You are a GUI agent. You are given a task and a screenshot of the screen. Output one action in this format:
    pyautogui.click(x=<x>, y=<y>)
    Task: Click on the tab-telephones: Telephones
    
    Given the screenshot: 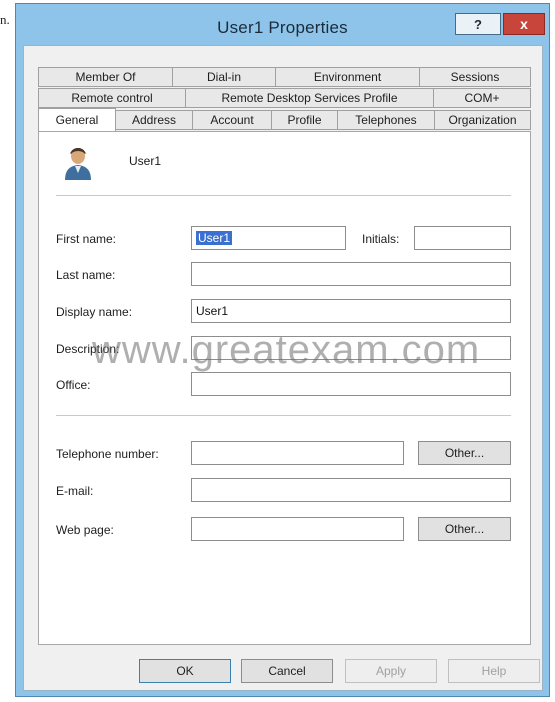 What is the action you would take?
    pyautogui.click(x=386, y=120)
    